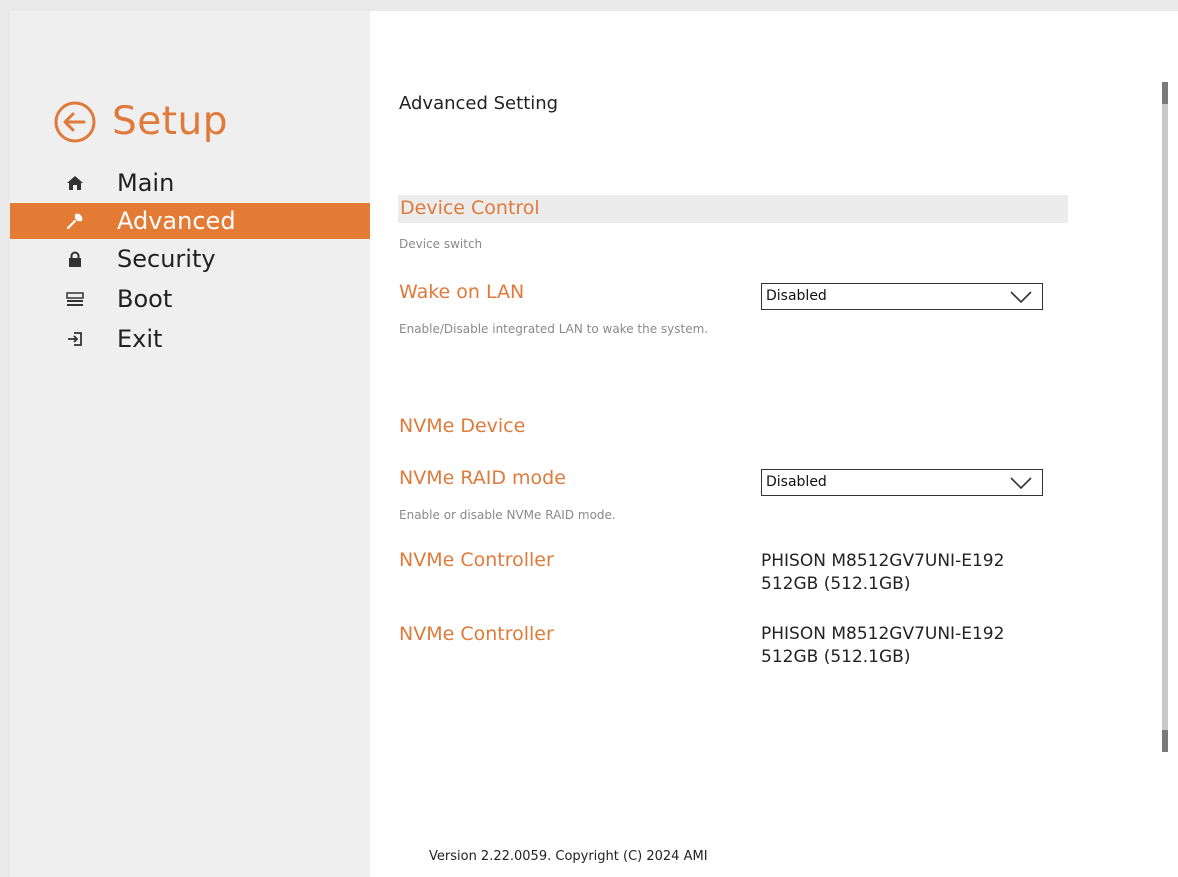 This screenshot has width=1178, height=877. Describe the element at coordinates (482, 478) in the screenshot. I see `nvme-raid-mode-label: NVMe RAID mode` at that location.